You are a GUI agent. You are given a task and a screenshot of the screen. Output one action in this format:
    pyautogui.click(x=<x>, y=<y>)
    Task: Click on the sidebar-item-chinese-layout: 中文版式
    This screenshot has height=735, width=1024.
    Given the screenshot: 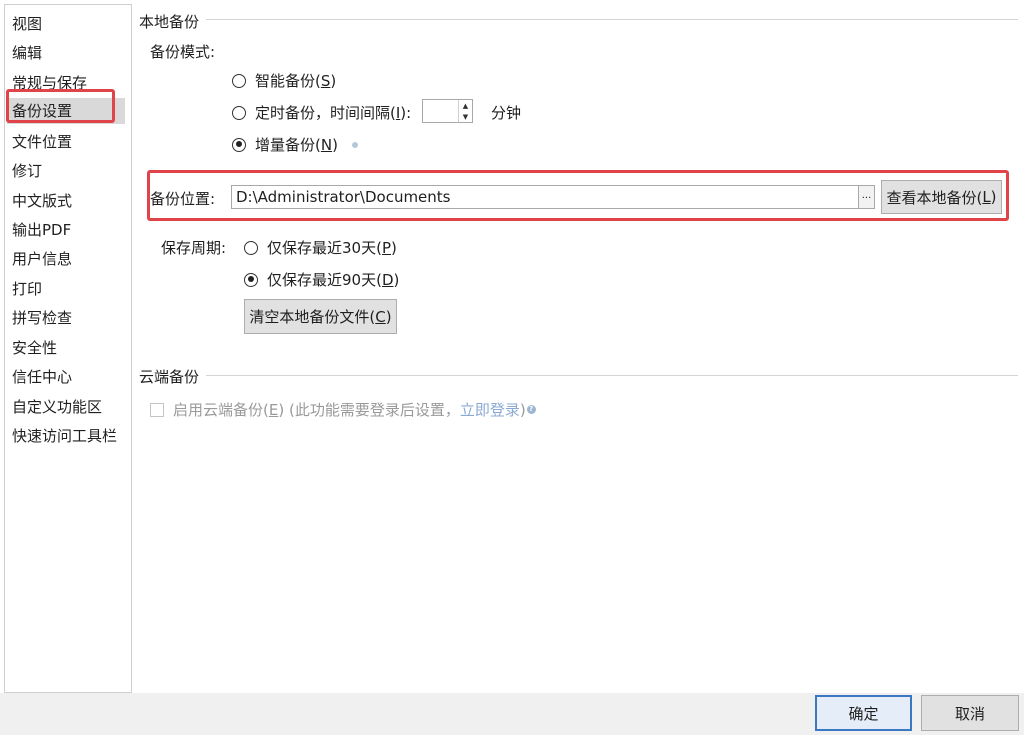 What is the action you would take?
    pyautogui.click(x=42, y=201)
    